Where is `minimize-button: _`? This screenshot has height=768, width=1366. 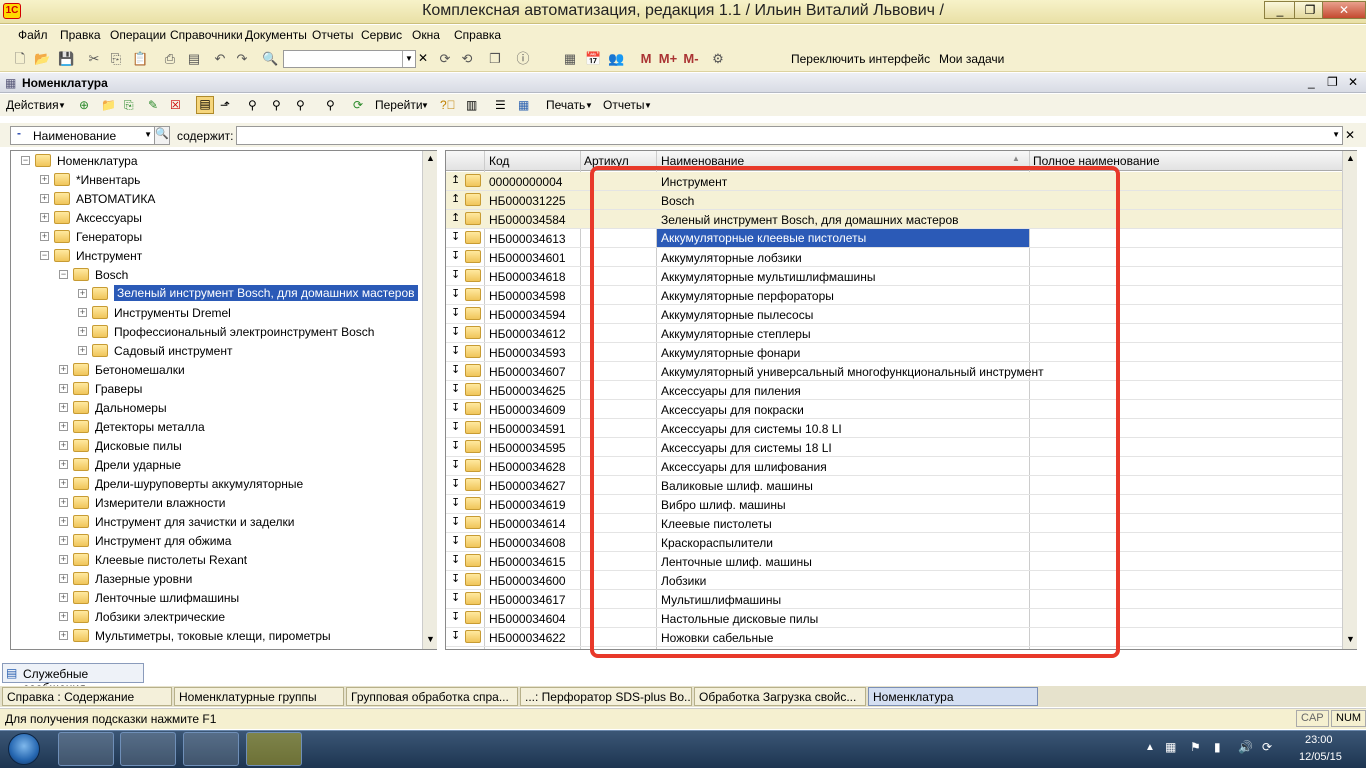
minimize-button: _ is located at coordinates (1280, 10).